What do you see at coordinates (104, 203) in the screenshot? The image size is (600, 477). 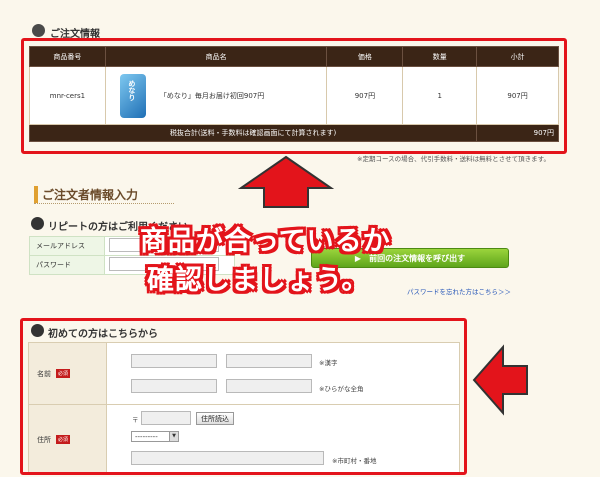 I see `section-divider` at bounding box center [104, 203].